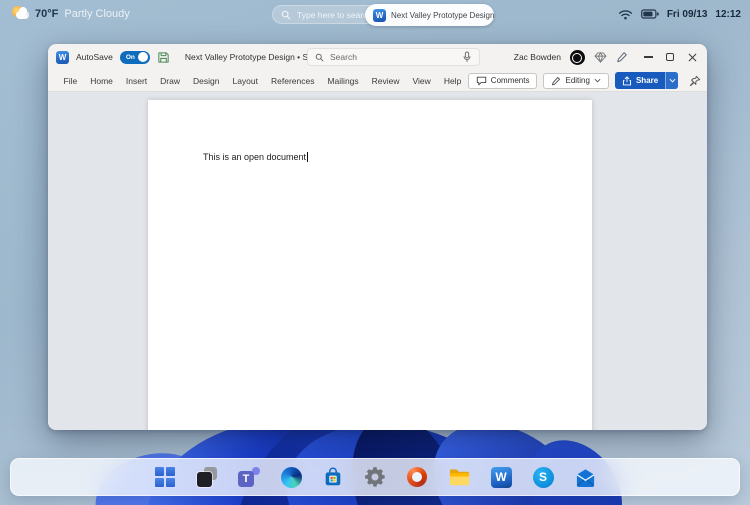 This screenshot has height=505, width=750. Describe the element at coordinates (537, 57) in the screenshot. I see `account-name: Zac Bowden` at that location.